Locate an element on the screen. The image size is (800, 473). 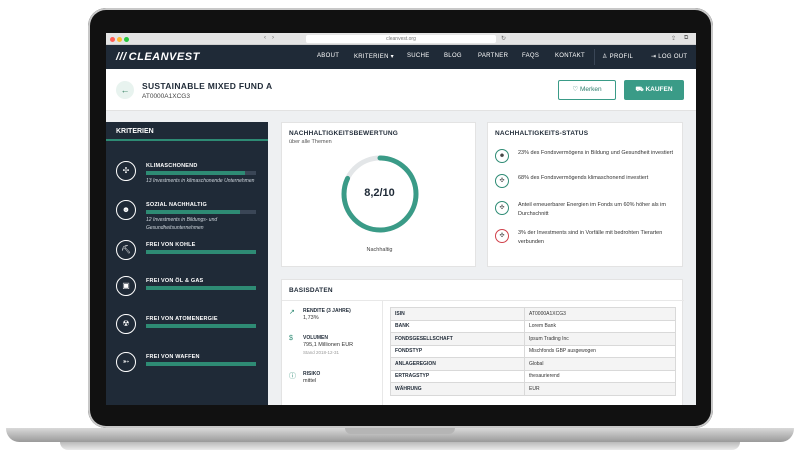
fund-title: SUSTAINABLE MIXED FUND A is located at coordinates (207, 86).